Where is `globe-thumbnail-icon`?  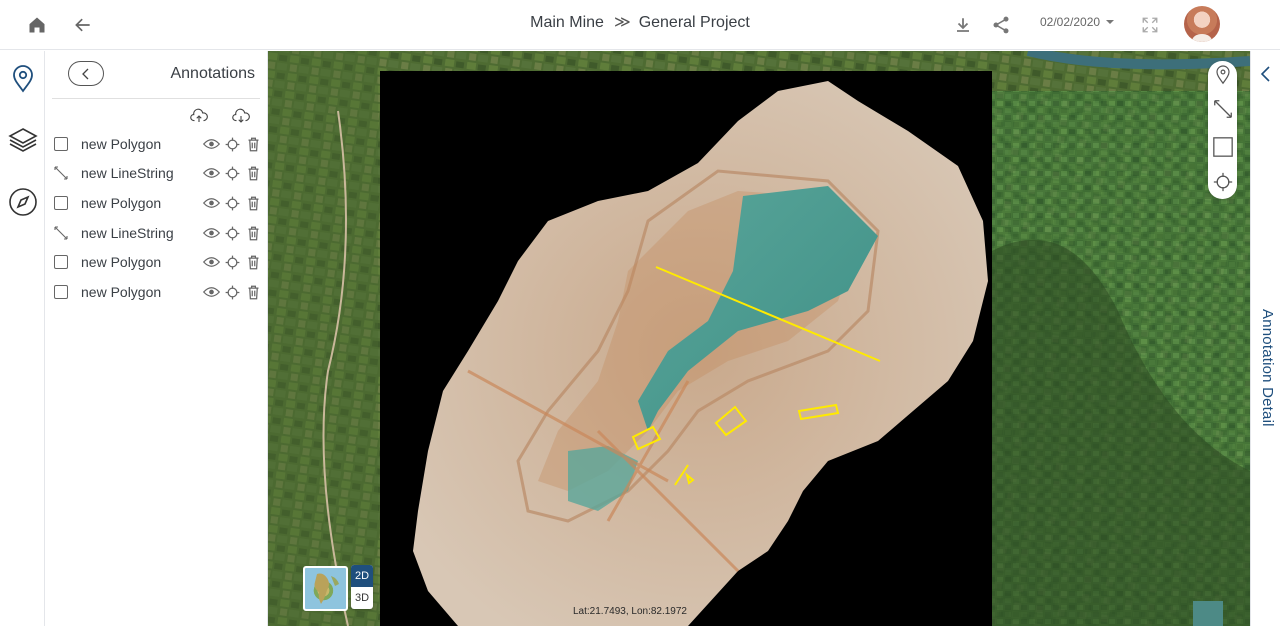
globe-thumbnail-icon is located at coordinates (326, 588).